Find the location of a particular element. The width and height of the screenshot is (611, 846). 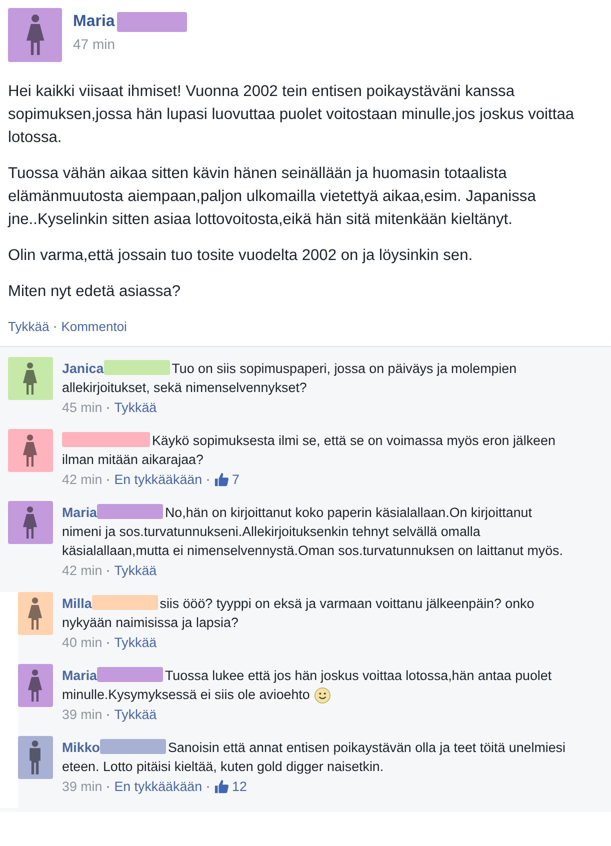

post-paragraph: Olin varma,että jossain tuo tosite vuodelta 2002 on ja löysinkin sen. is located at coordinates (241, 256).